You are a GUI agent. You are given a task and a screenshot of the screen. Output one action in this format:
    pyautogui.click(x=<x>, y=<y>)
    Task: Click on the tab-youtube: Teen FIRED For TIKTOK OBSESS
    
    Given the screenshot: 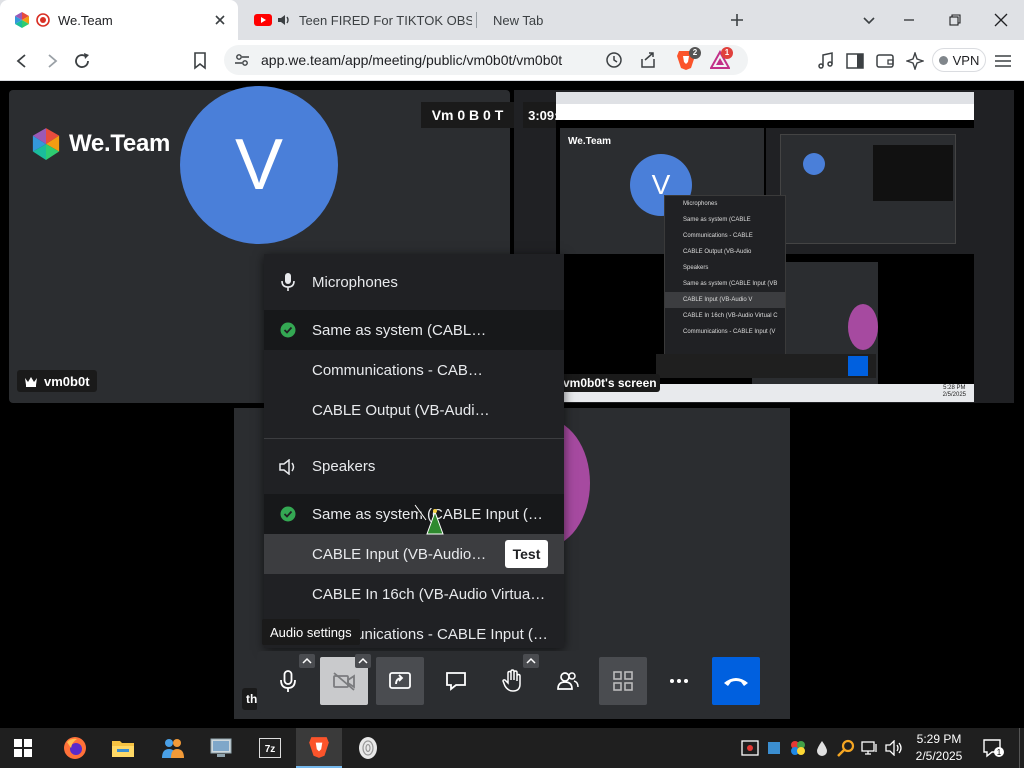 What is the action you would take?
    pyautogui.click(x=358, y=20)
    